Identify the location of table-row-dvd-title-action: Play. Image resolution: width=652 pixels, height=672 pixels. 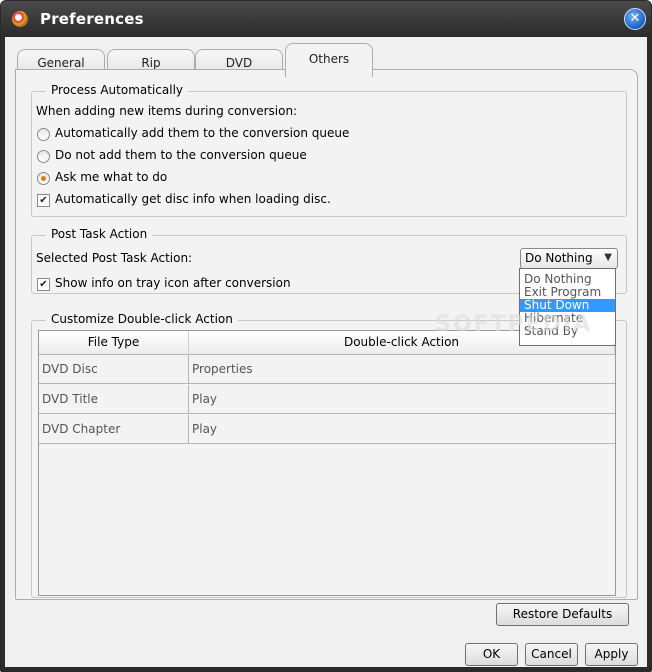
(402, 399).